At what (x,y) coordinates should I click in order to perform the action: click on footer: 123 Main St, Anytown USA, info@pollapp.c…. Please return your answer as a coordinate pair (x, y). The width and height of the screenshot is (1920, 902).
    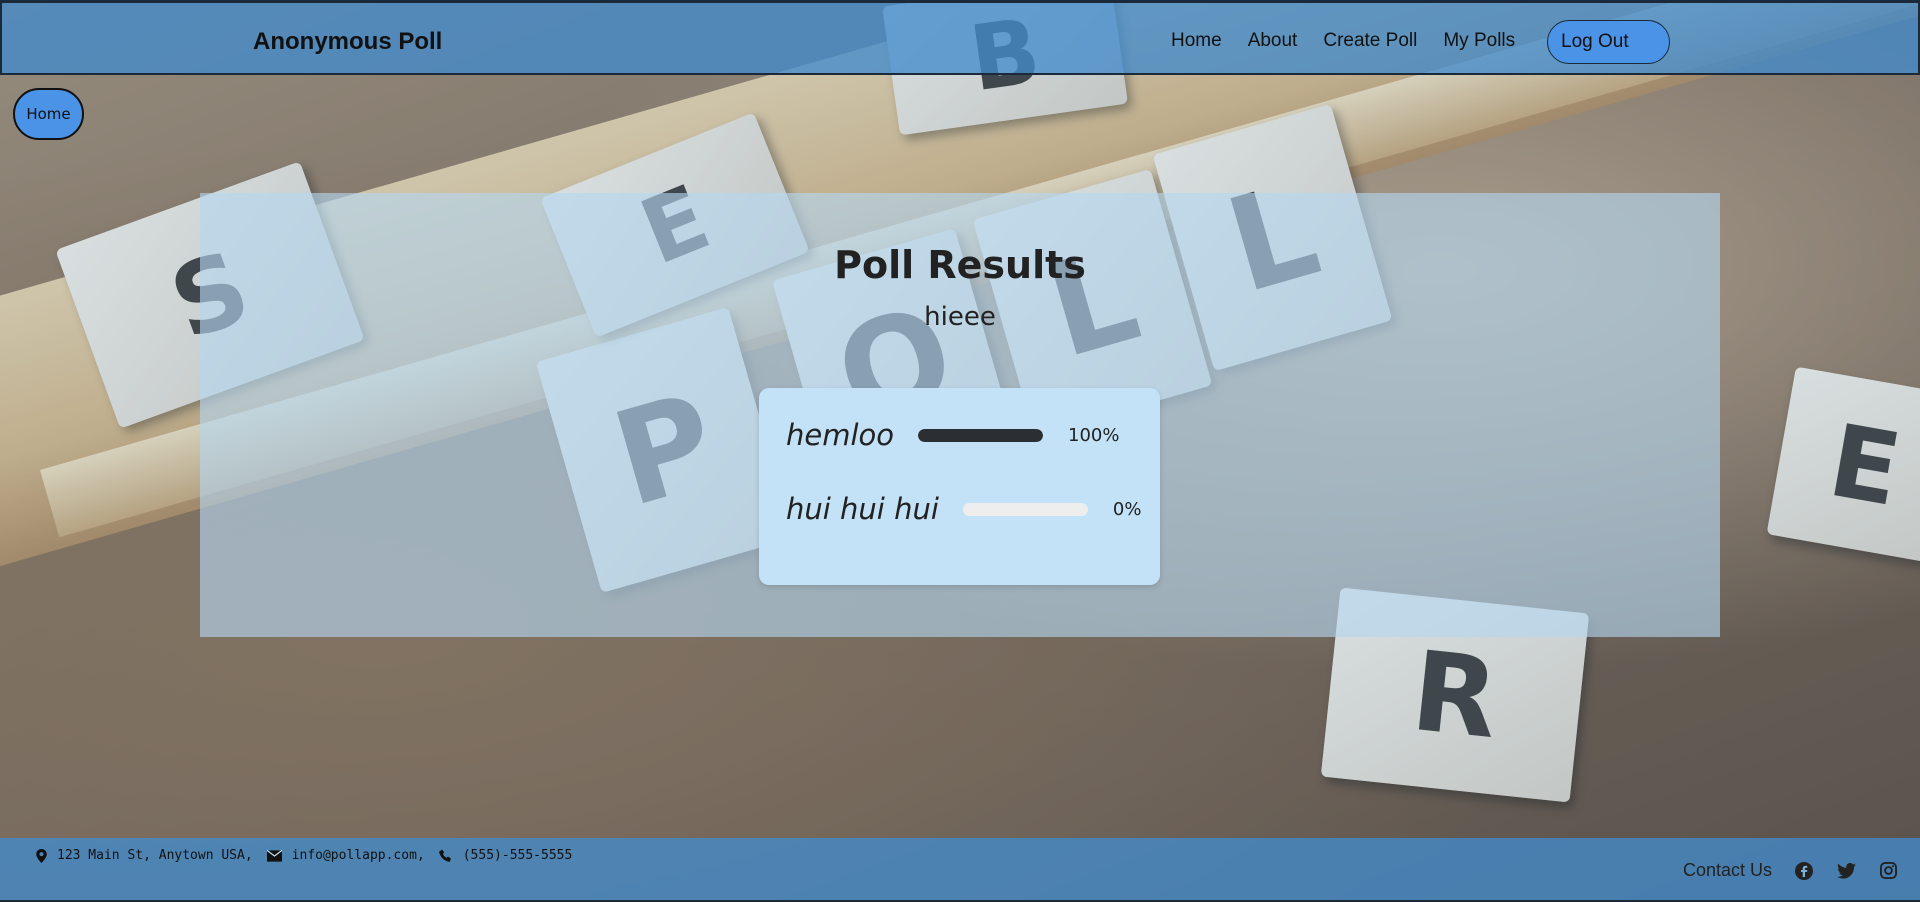
    Looking at the image, I should click on (960, 870).